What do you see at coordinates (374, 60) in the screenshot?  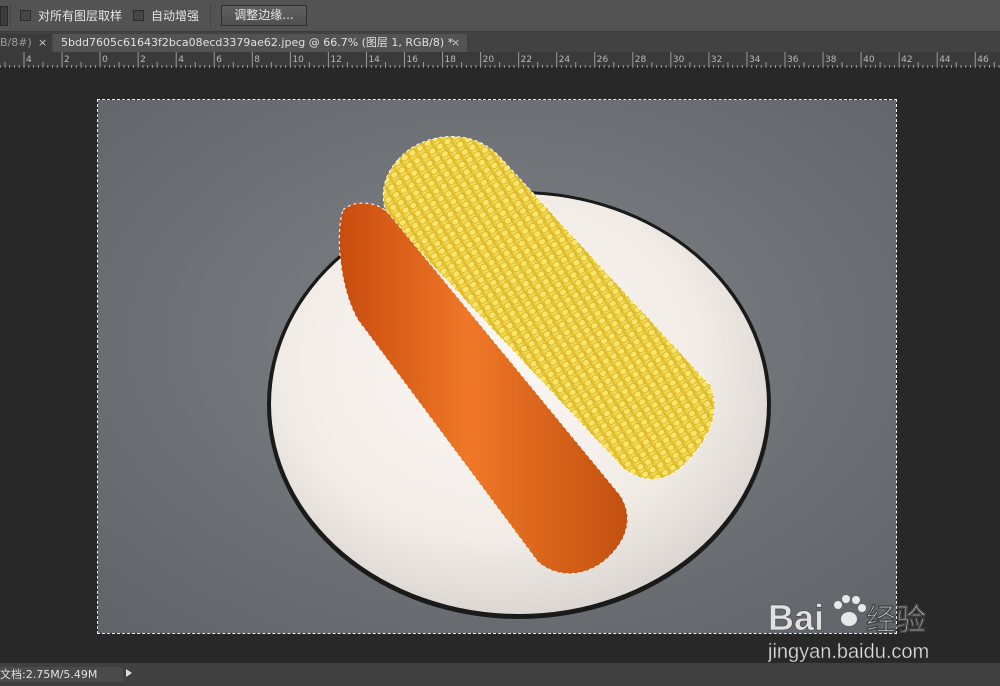 I see `ruler-tick-label: 14` at bounding box center [374, 60].